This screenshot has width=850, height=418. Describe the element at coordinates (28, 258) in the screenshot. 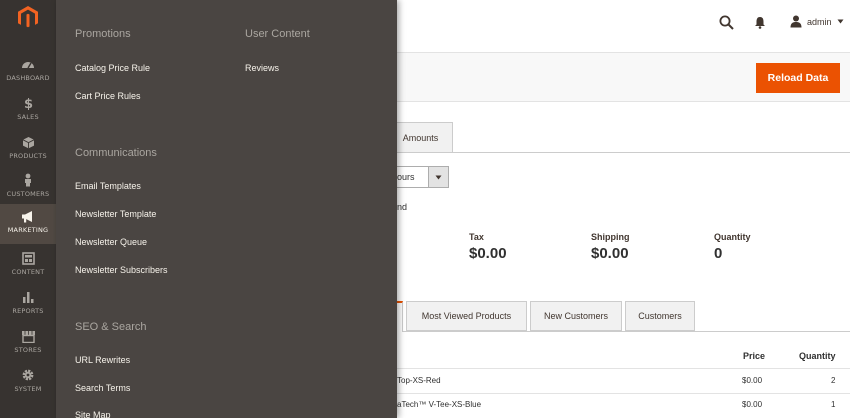

I see `layout-icon` at that location.